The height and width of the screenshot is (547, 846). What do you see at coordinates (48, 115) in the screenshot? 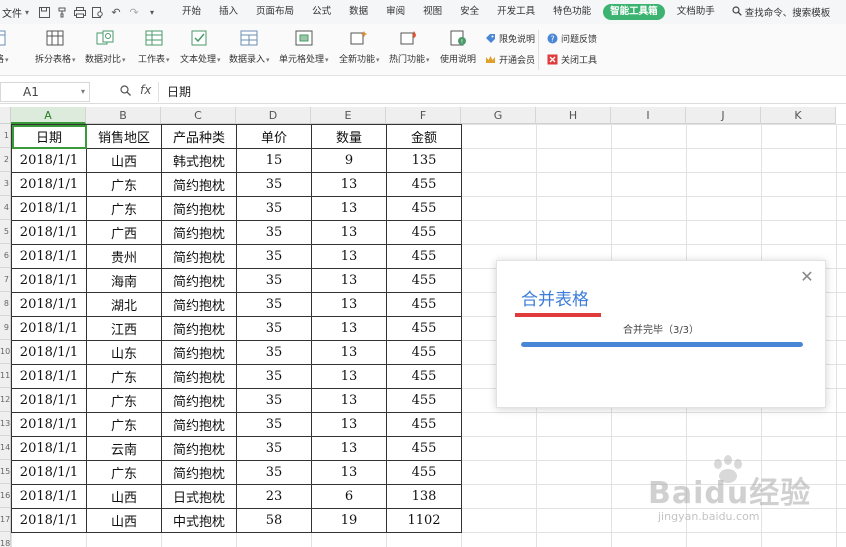
I see `column-header-a: A` at bounding box center [48, 115].